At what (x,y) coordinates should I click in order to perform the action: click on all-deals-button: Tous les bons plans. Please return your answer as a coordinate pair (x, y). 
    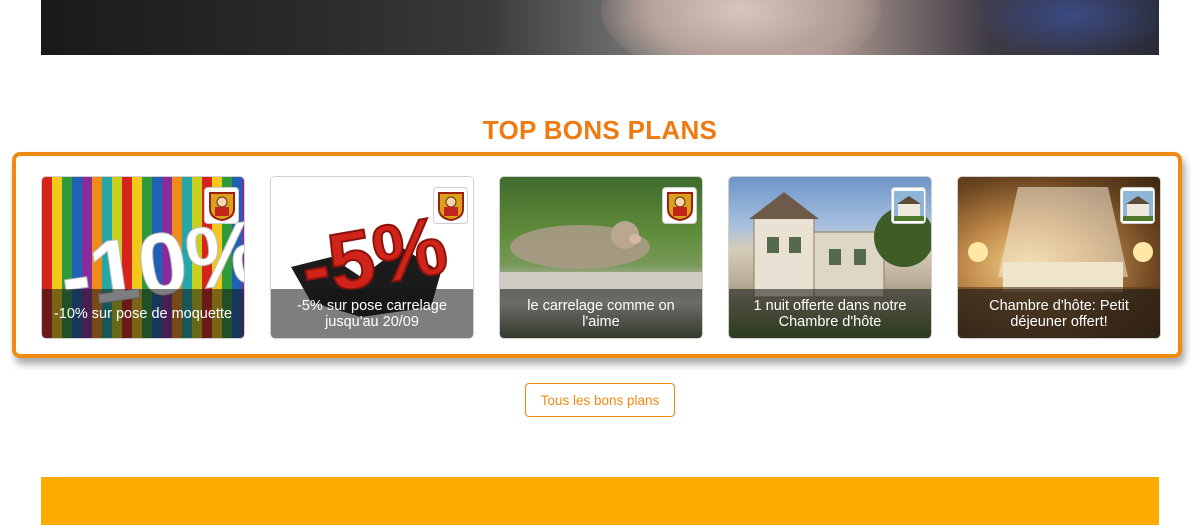
    Looking at the image, I should click on (600, 400).